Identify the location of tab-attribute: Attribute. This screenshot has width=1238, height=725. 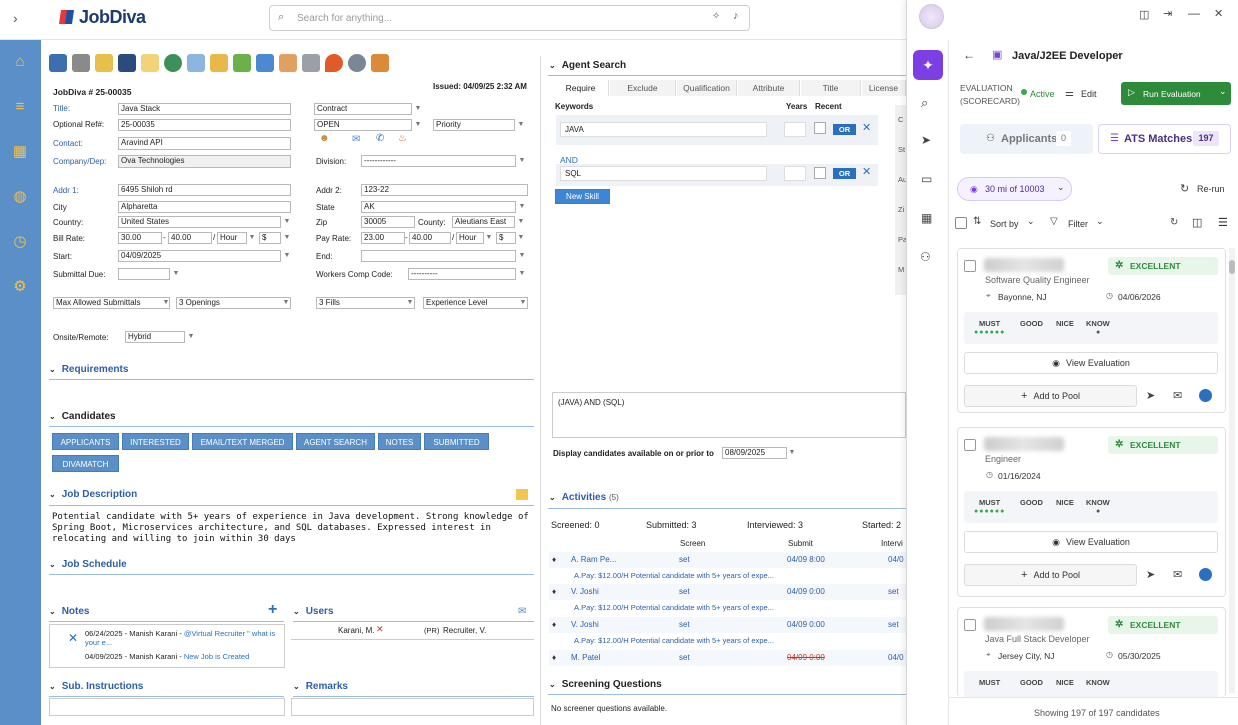
(769, 88).